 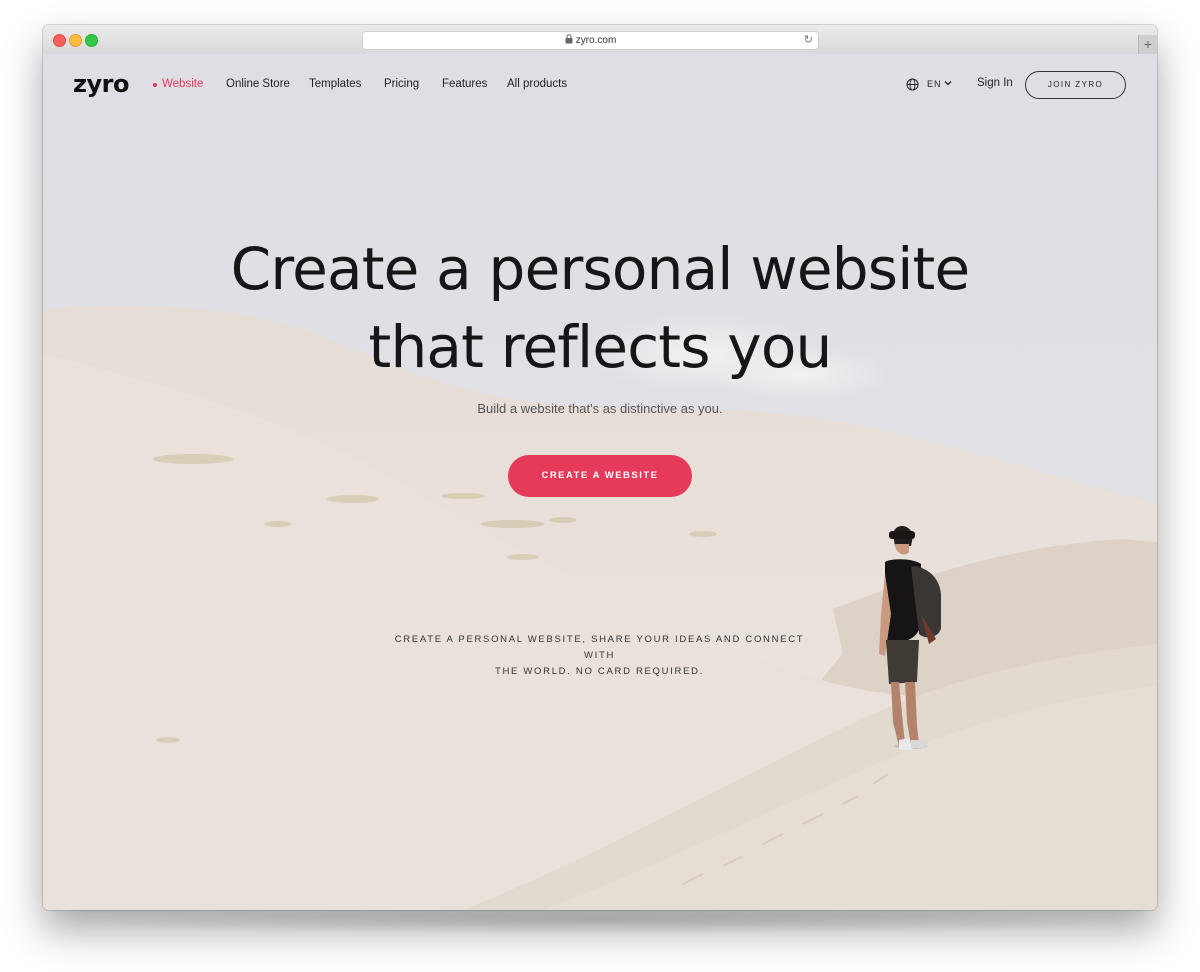 What do you see at coordinates (569, 39) in the screenshot?
I see `lock-icon` at bounding box center [569, 39].